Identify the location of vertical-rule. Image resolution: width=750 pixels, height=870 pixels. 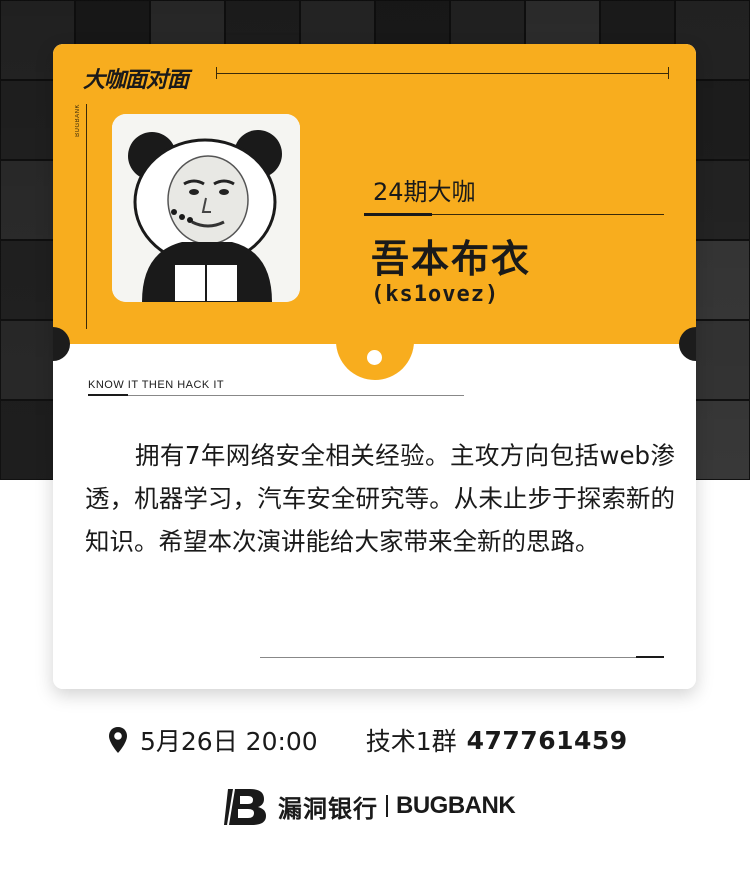
(86, 216).